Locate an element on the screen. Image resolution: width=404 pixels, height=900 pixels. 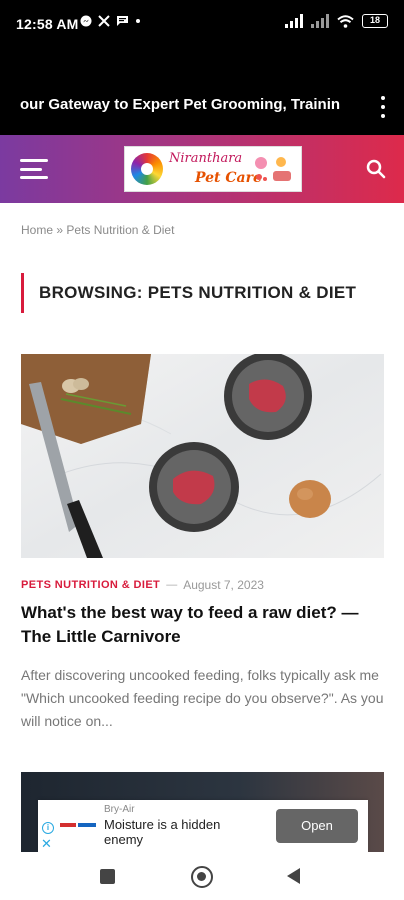
logo-pets-icon is located at coordinates (273, 169).